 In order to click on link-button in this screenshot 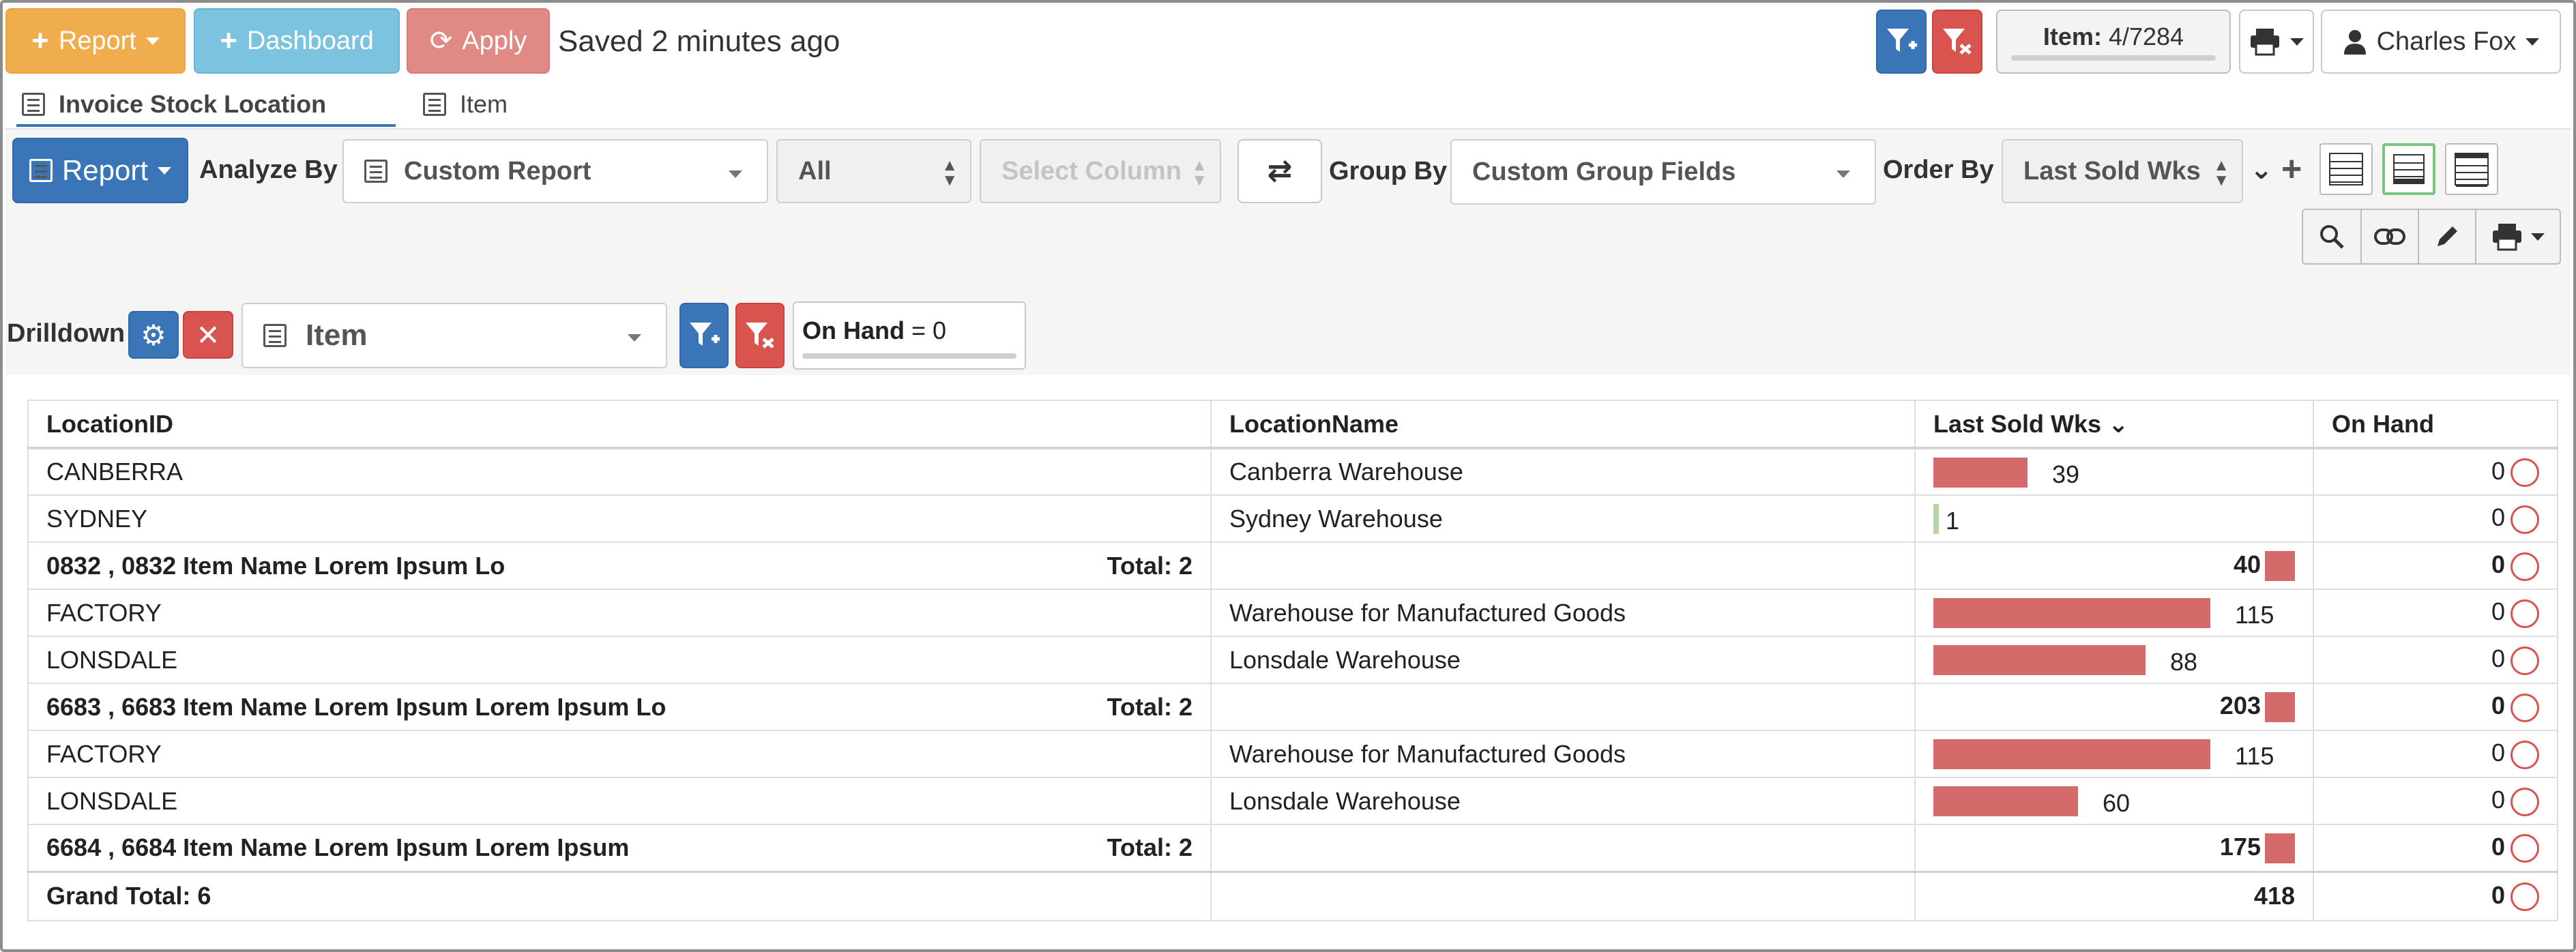, I will do `click(2389, 237)`.